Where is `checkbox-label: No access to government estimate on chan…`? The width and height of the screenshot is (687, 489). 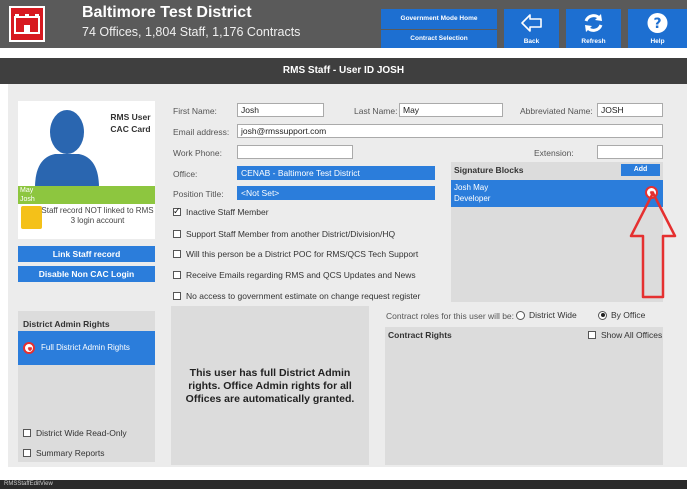 checkbox-label: No access to government estimate on chan… is located at coordinates (303, 296).